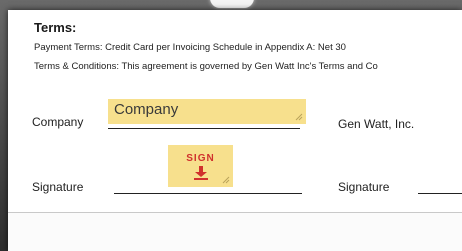  I want to click on signature-underline-right, so click(440, 193).